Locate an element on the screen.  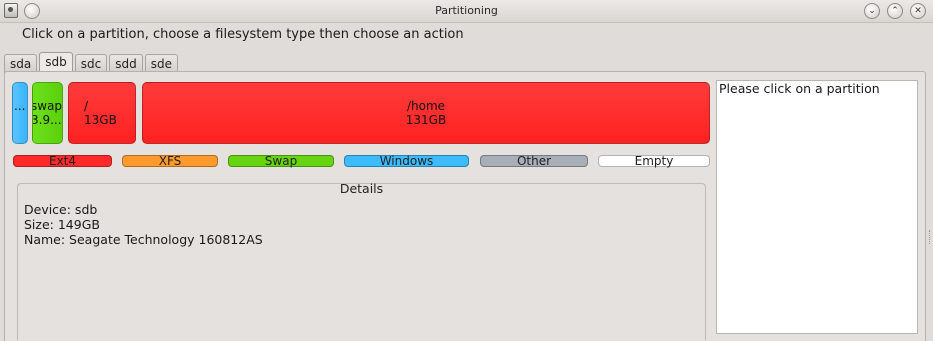
legend-swap: Swap is located at coordinates (281, 161).